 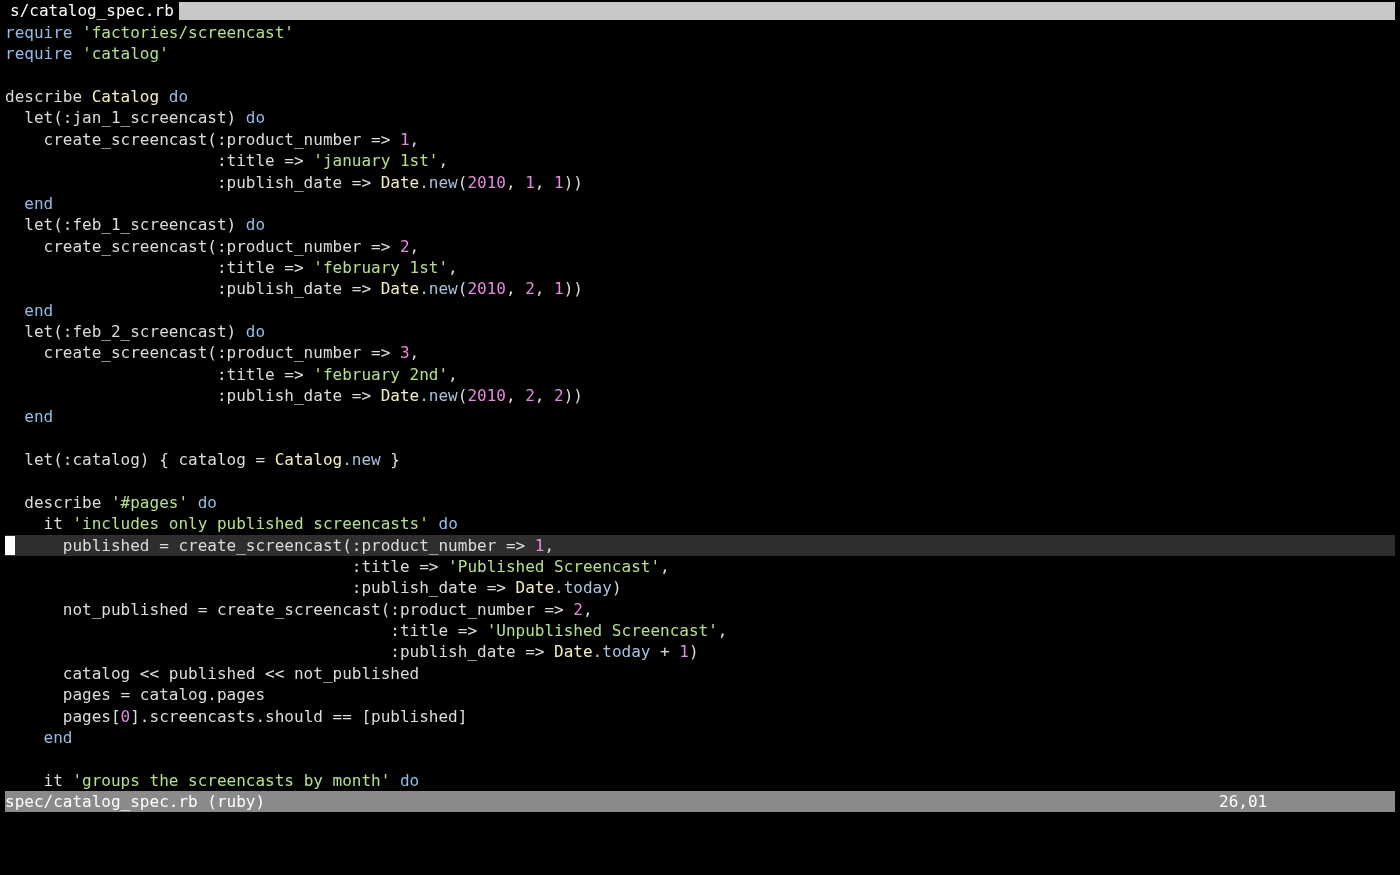 I want to click on string-token: 'january 1st', so click(x=376, y=161).